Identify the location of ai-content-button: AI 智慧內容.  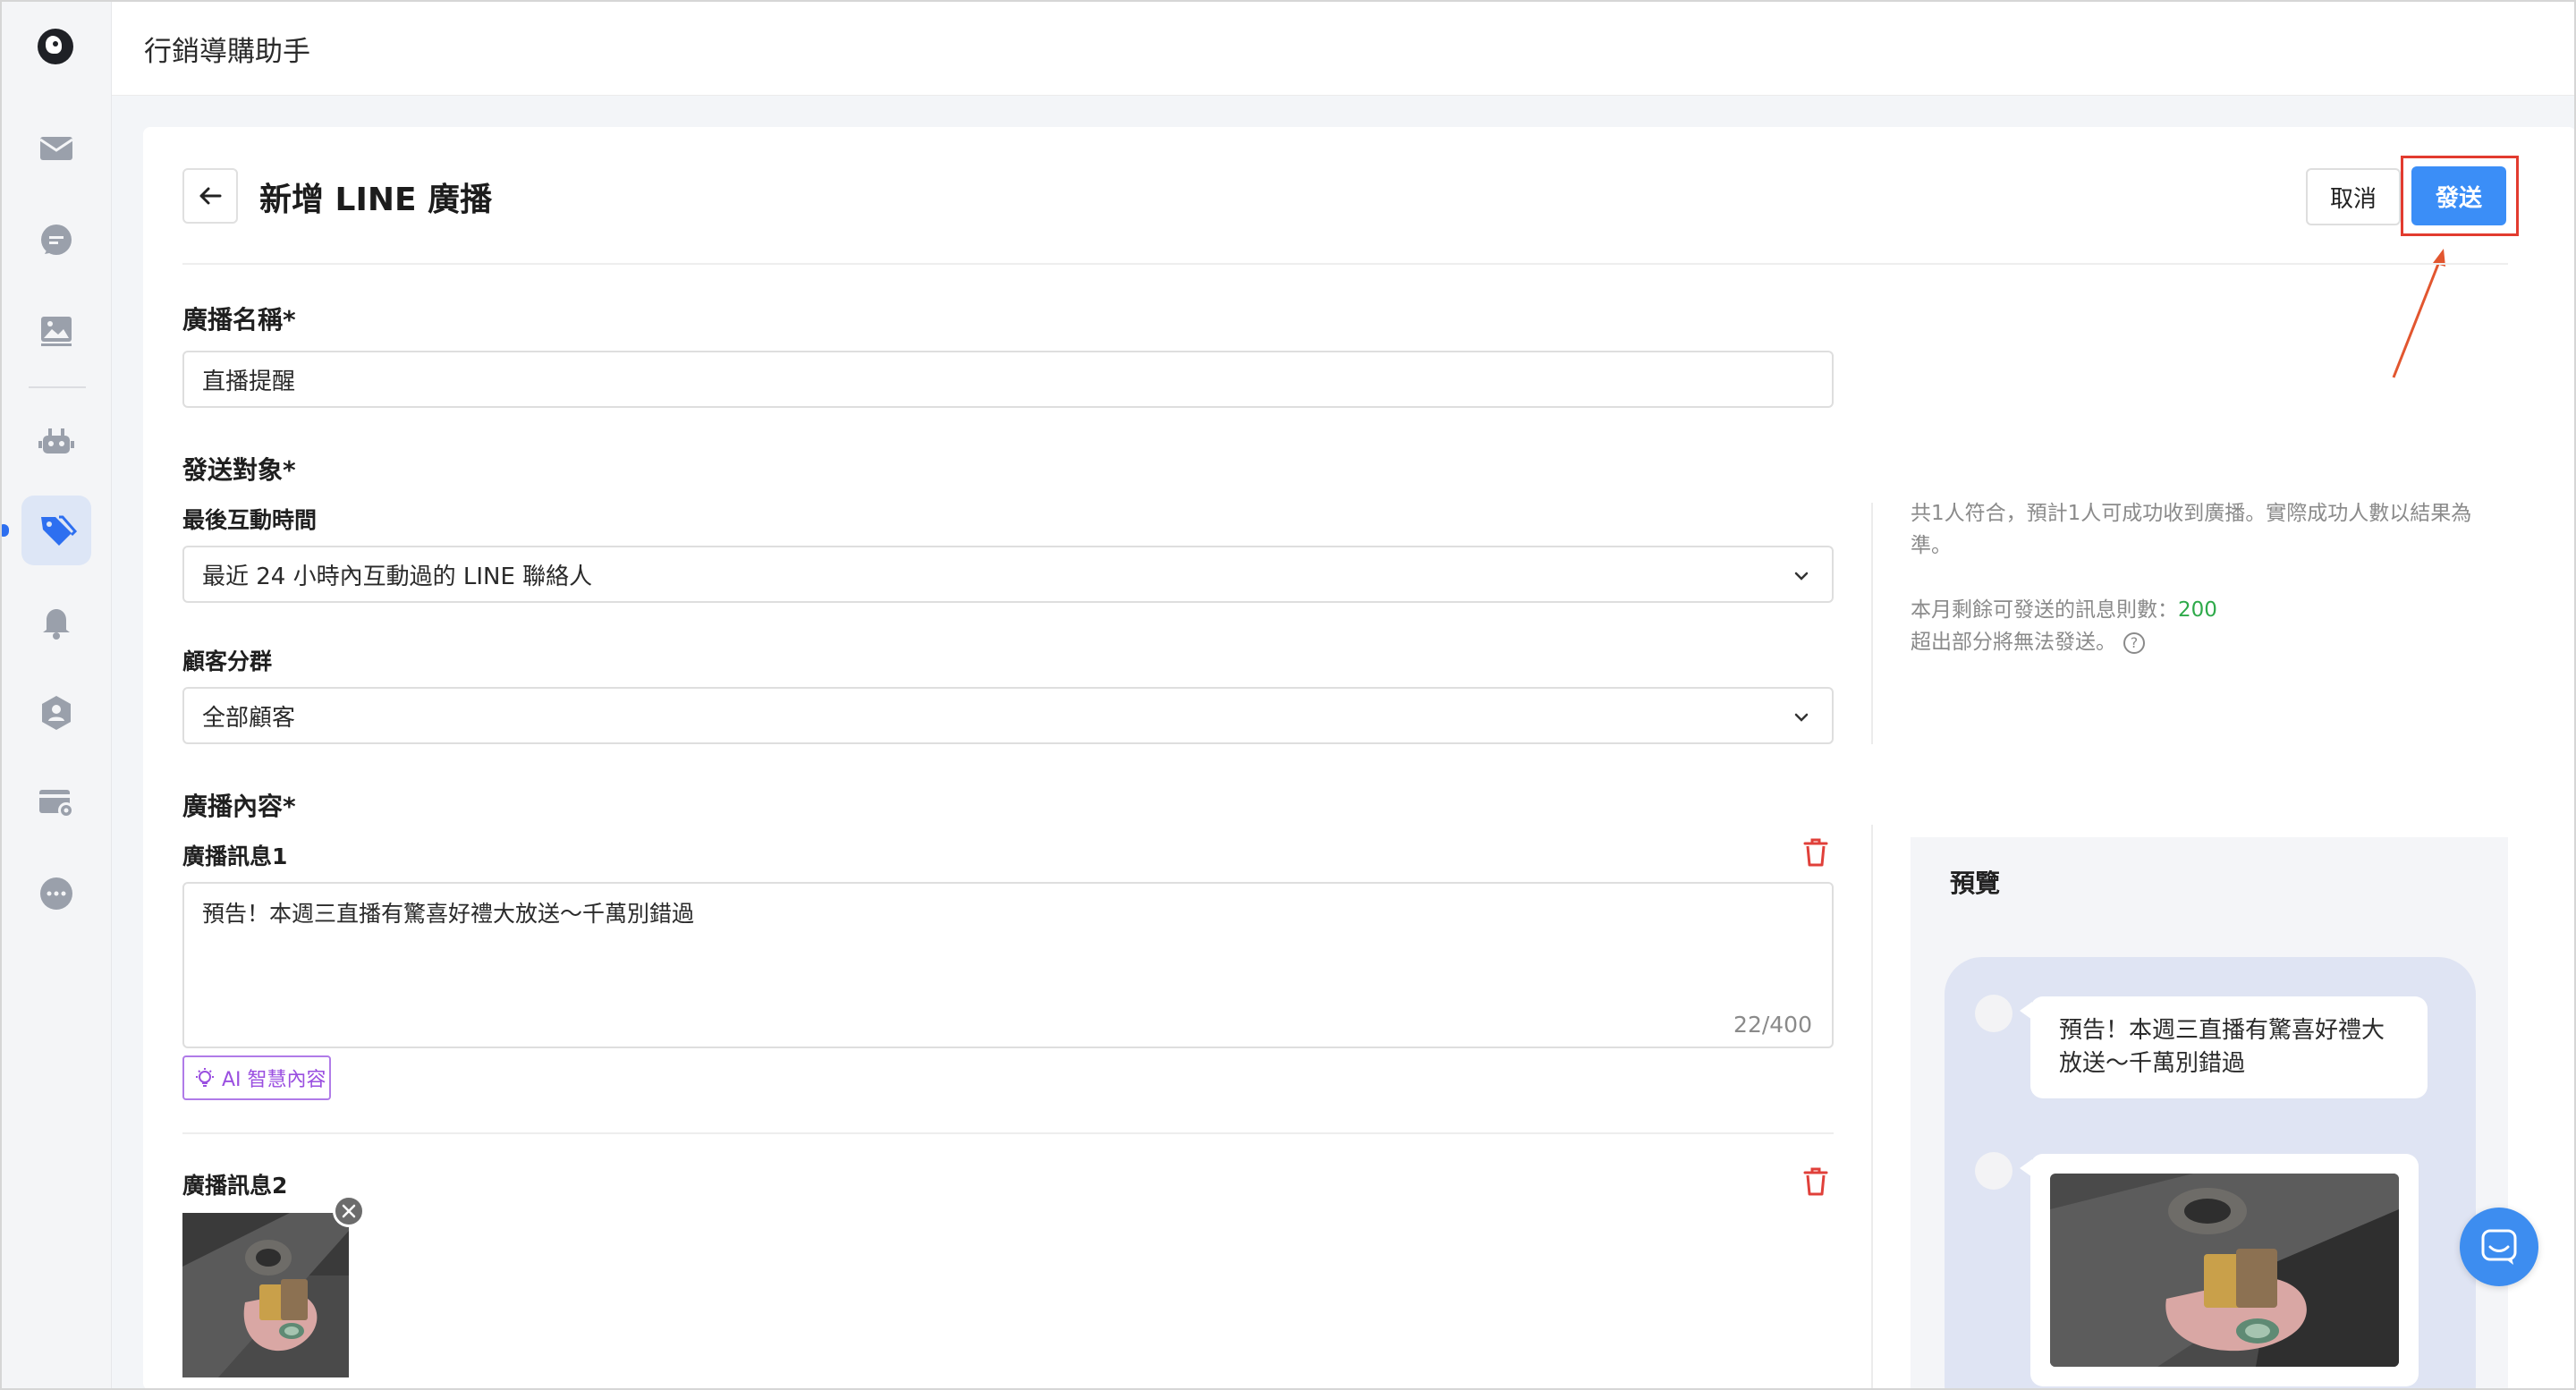
(256, 1077).